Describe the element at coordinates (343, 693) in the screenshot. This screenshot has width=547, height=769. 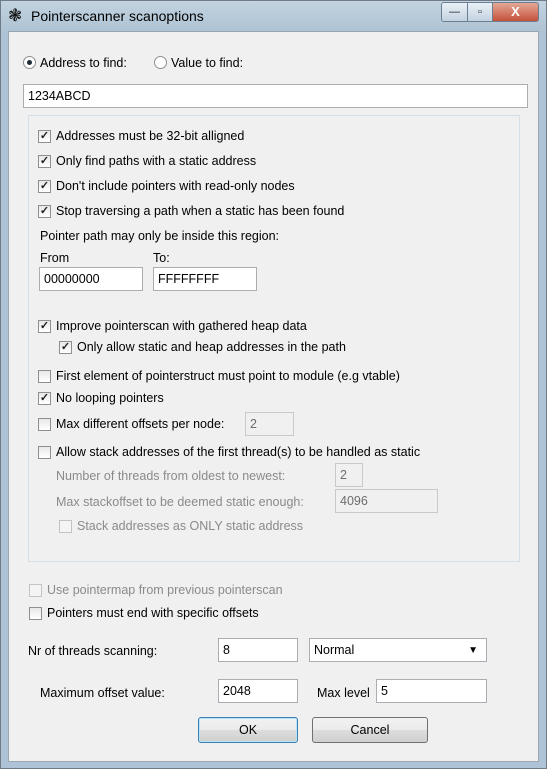
I see `max-level-label: Max level` at that location.